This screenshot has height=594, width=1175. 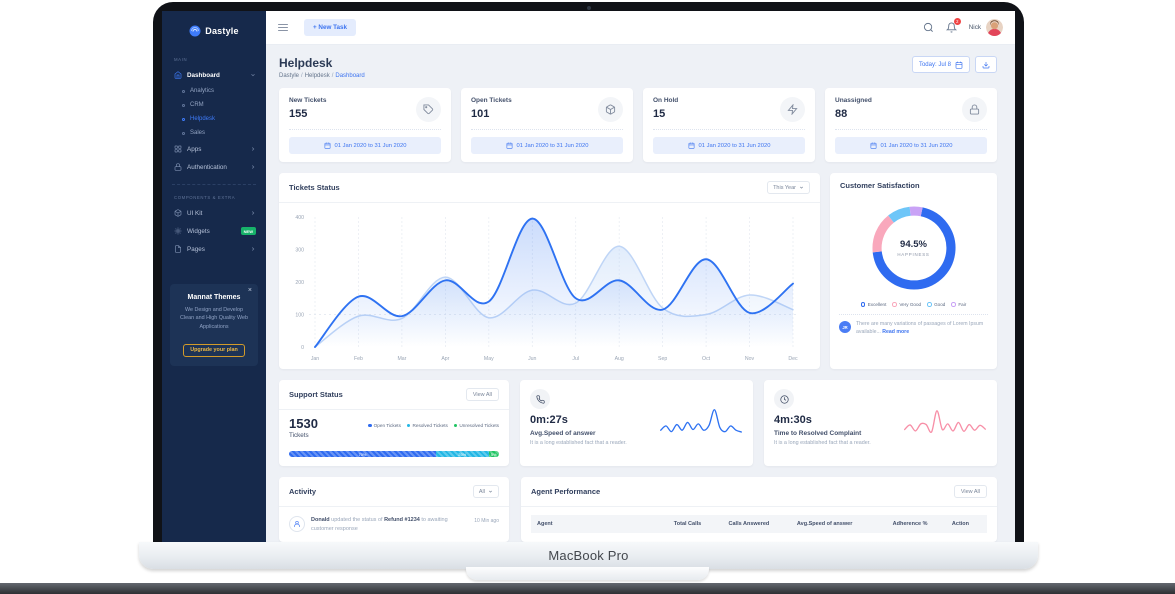 I want to click on satisfaction-donut-chart: 94.5% HAPPINESS, so click(x=914, y=248).